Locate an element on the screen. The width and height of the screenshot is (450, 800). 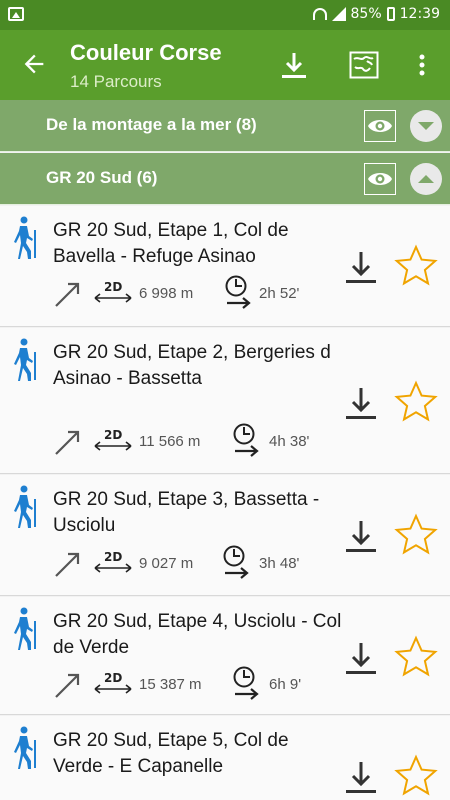
route-stats: 2D 9 027 m 3h 48' is located at coordinates (203, 564).